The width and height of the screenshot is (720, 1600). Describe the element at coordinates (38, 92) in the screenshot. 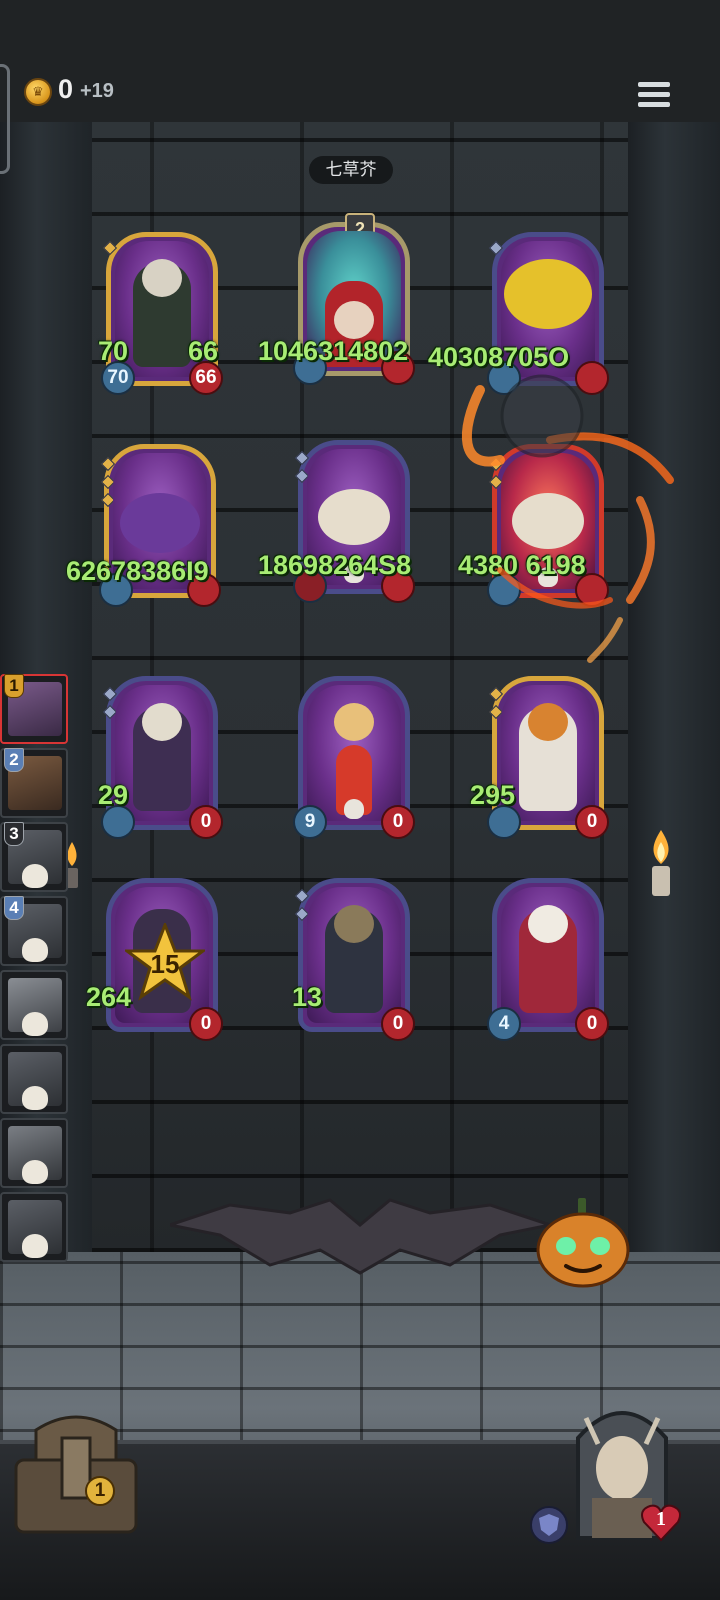

I see `crown-coin-icon: ♛` at that location.